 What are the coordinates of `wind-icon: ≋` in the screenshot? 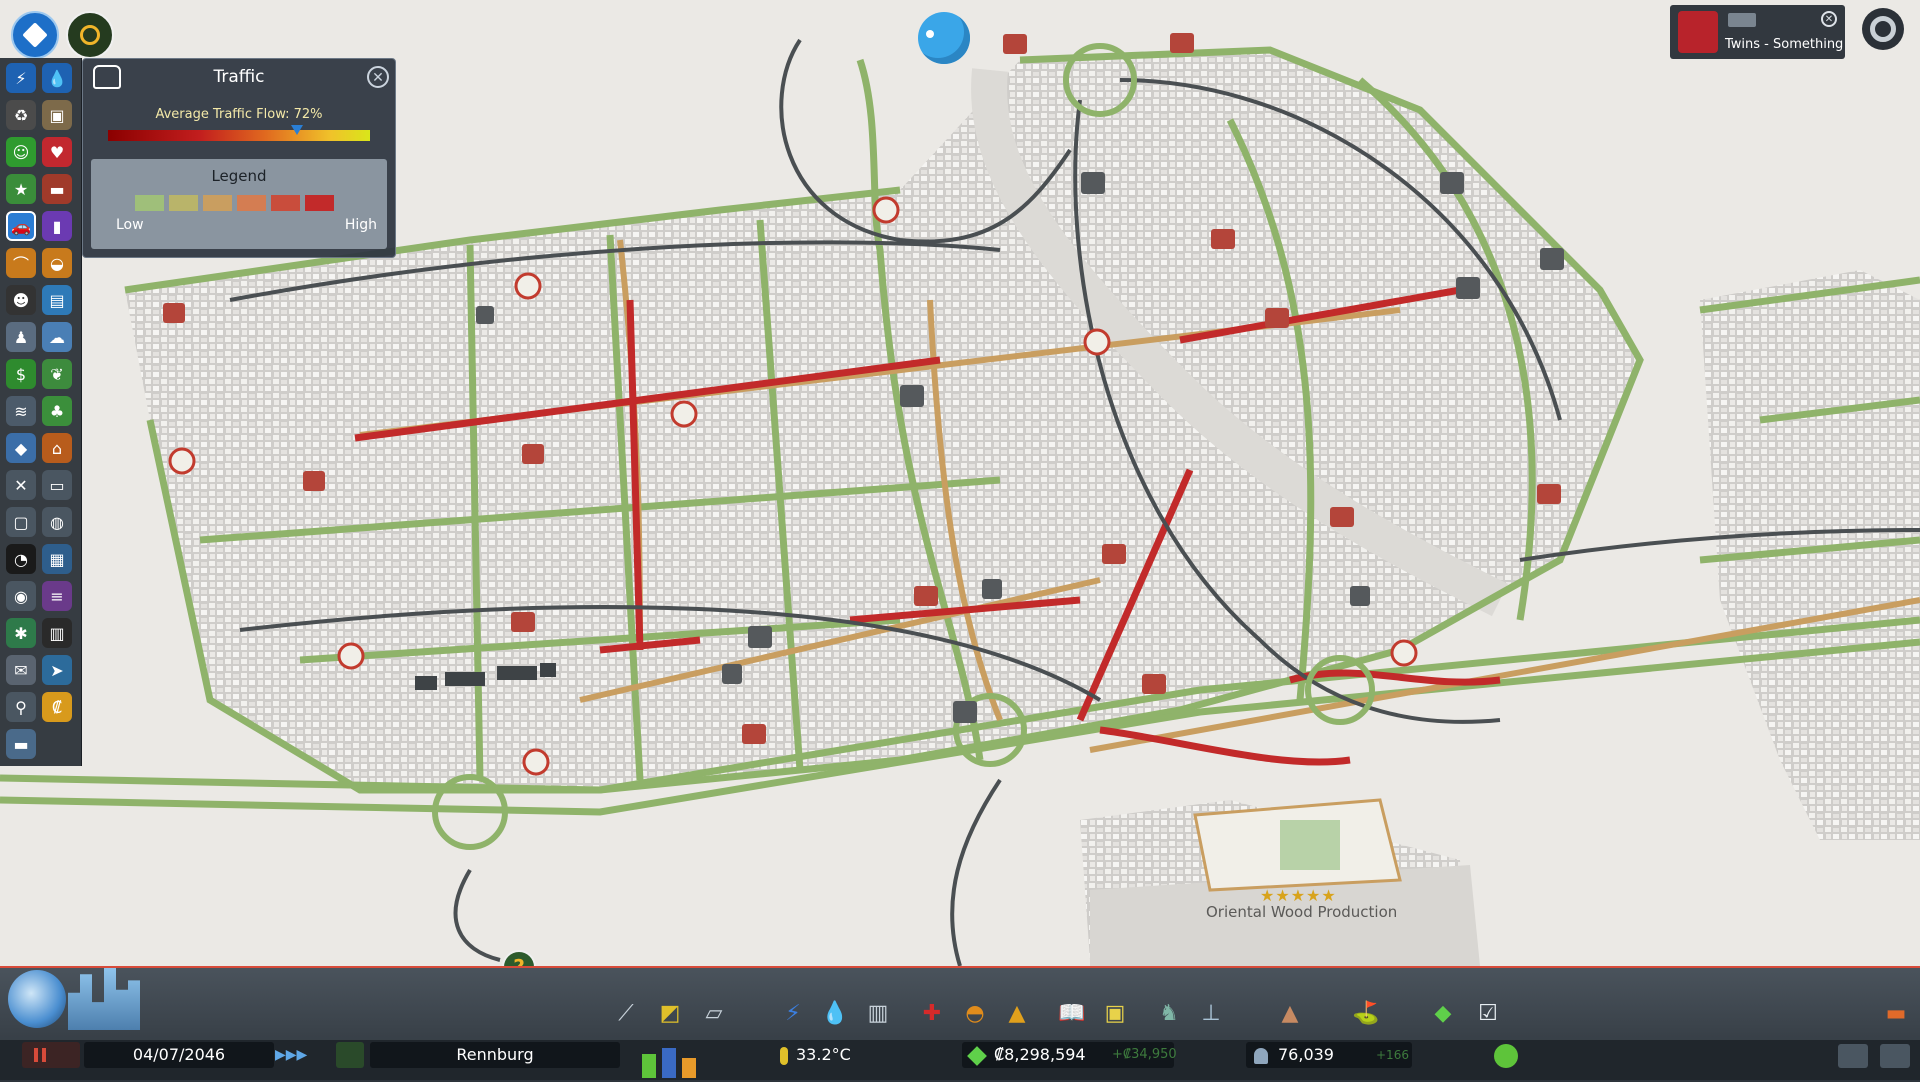 It's located at (21, 411).